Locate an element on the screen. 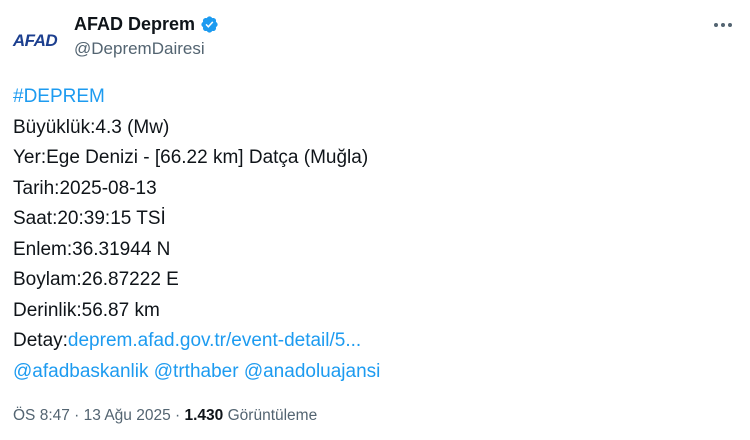 This screenshot has width=750, height=440. name-row: AFAD Deprem is located at coordinates (146, 24).